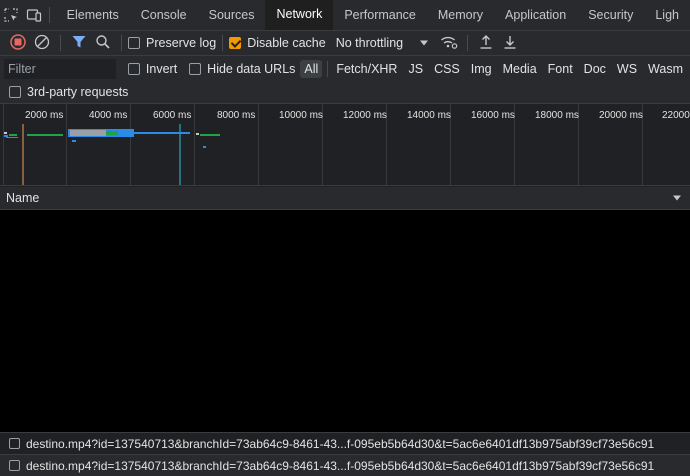 The width and height of the screenshot is (690, 476). I want to click on type-filter-img: Img, so click(481, 69).